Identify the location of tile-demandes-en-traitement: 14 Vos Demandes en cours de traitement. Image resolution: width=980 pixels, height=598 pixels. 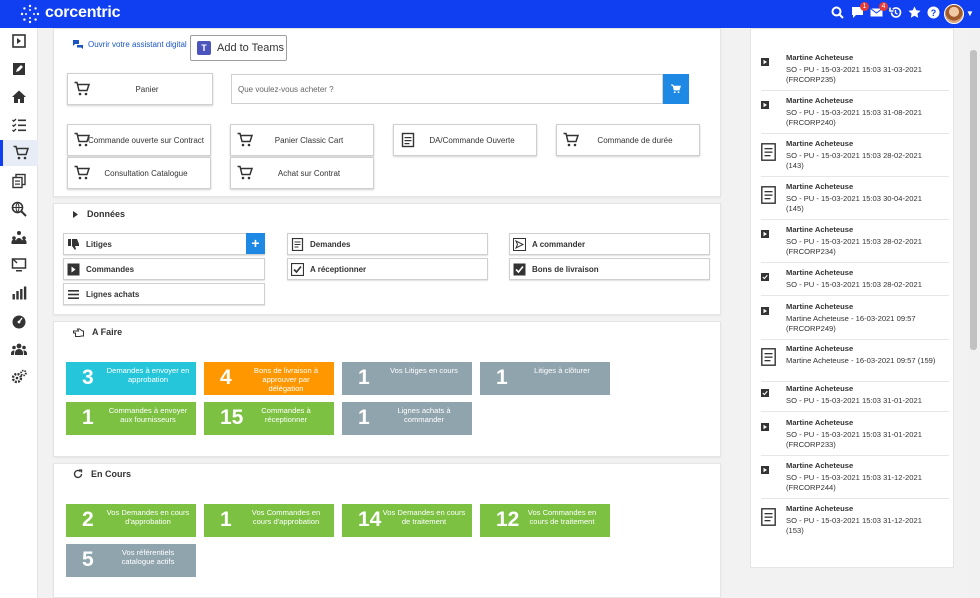
(407, 520).